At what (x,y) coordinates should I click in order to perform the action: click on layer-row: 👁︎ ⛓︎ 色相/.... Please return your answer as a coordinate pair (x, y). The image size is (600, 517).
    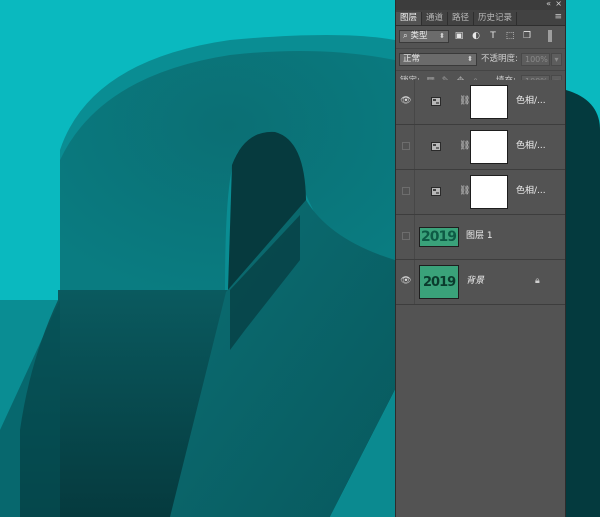
    Looking at the image, I should click on (480, 102).